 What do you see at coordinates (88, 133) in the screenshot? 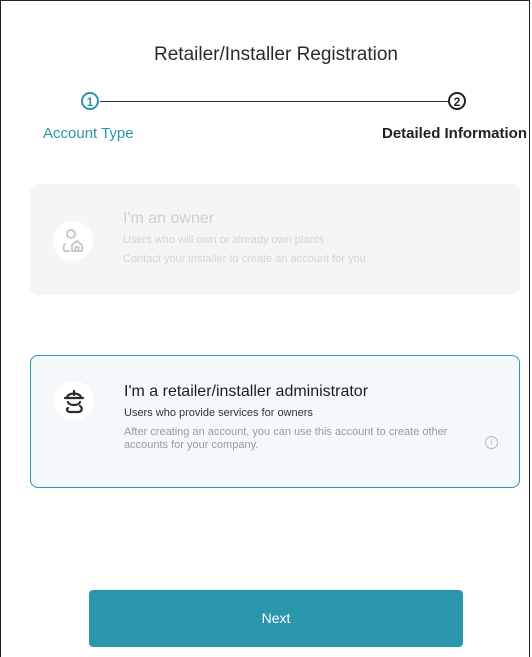
I see `step-1-label: Account Type` at bounding box center [88, 133].